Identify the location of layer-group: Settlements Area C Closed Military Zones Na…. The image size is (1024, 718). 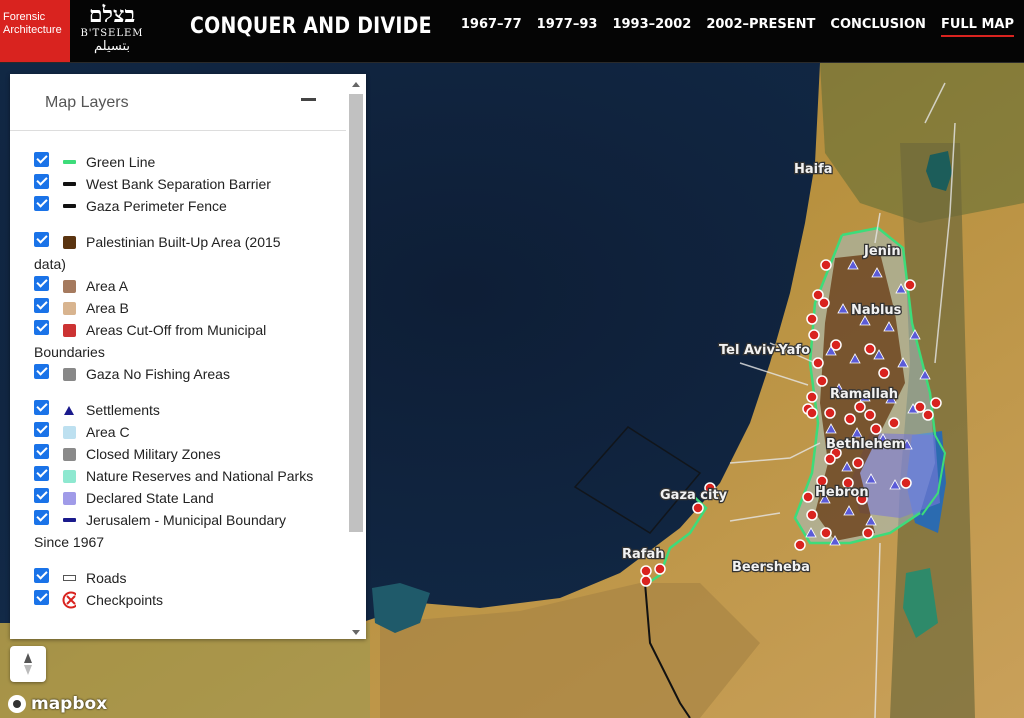
(190, 476).